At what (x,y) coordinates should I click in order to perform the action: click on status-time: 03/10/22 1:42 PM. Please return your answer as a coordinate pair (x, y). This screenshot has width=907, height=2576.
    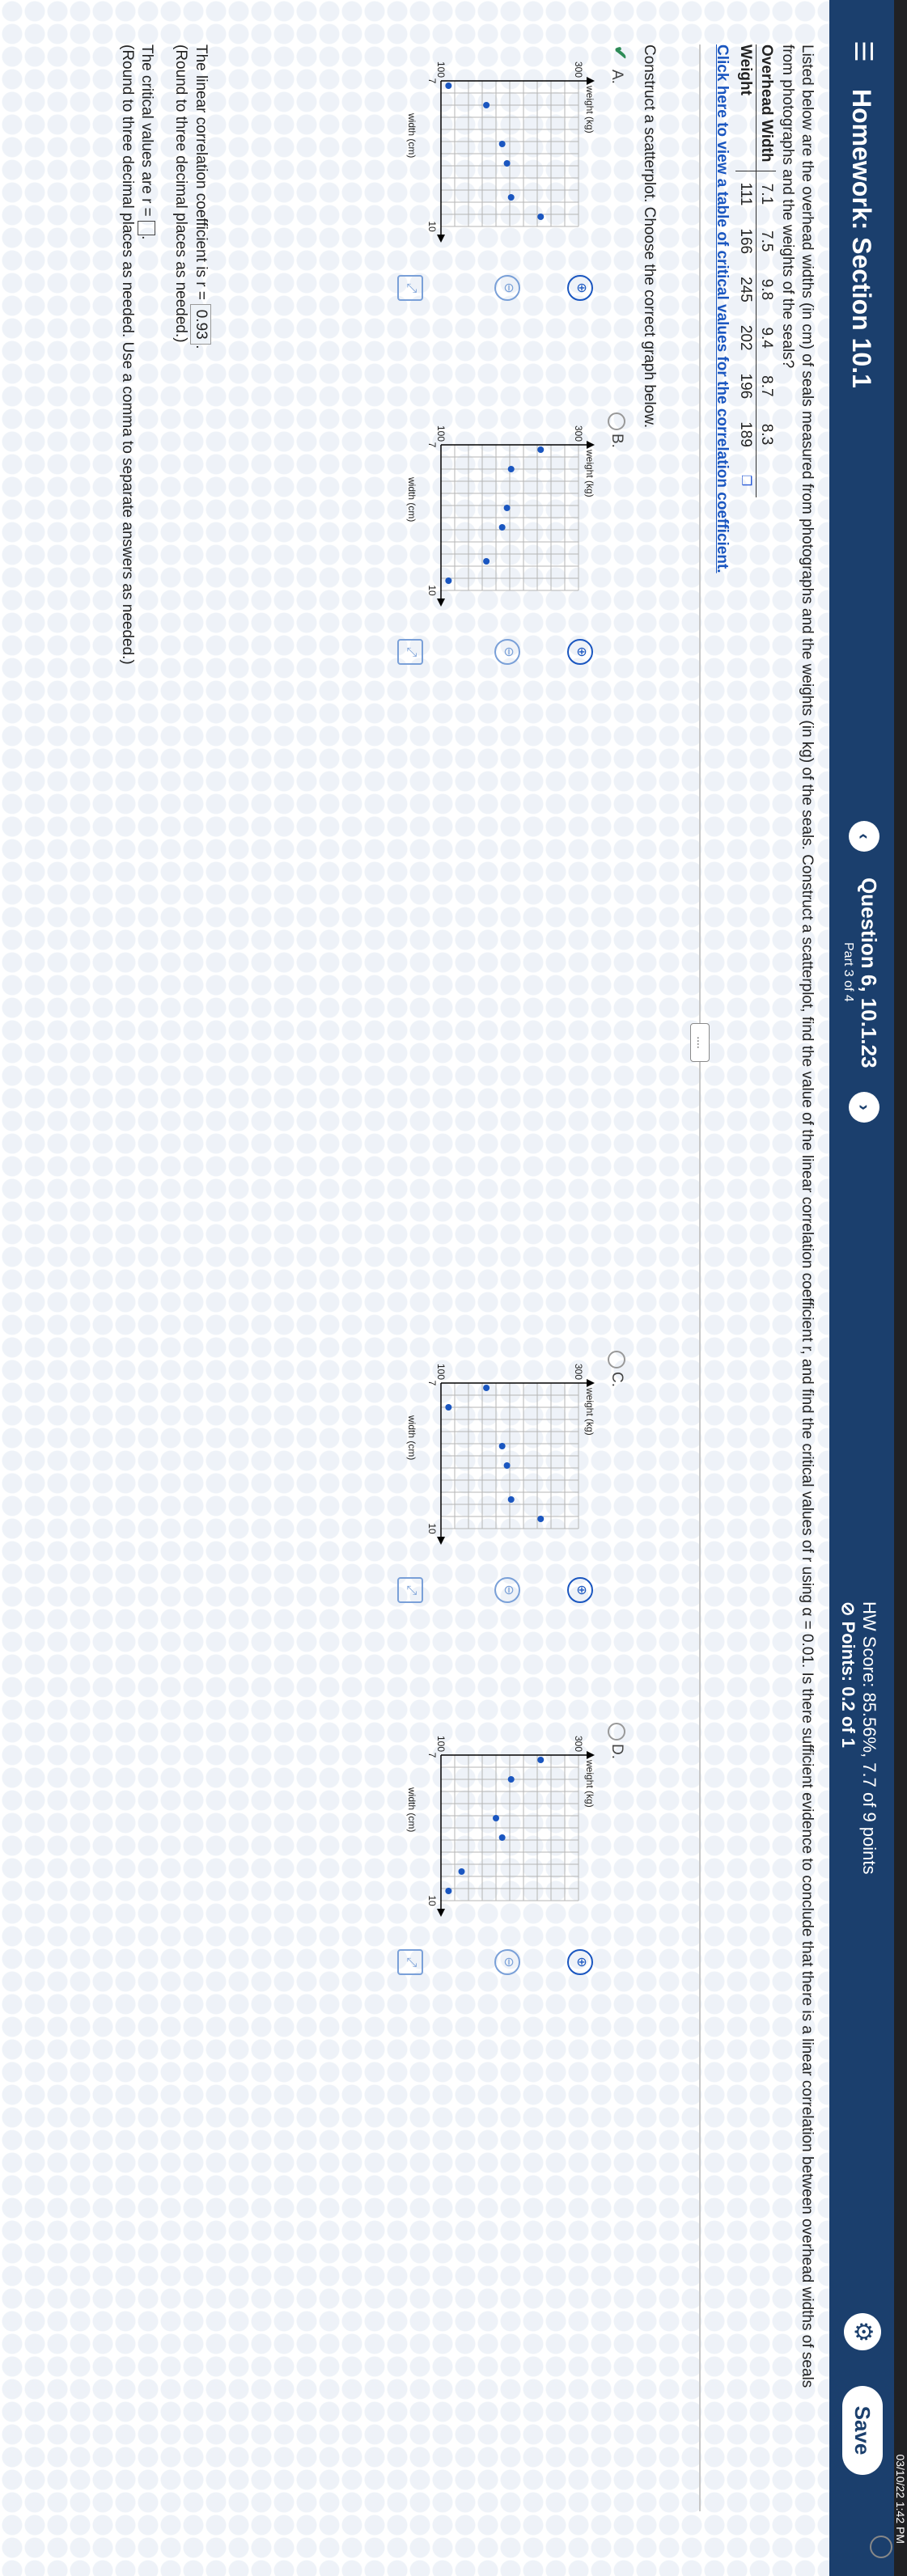
    Looking at the image, I should click on (900, 2499).